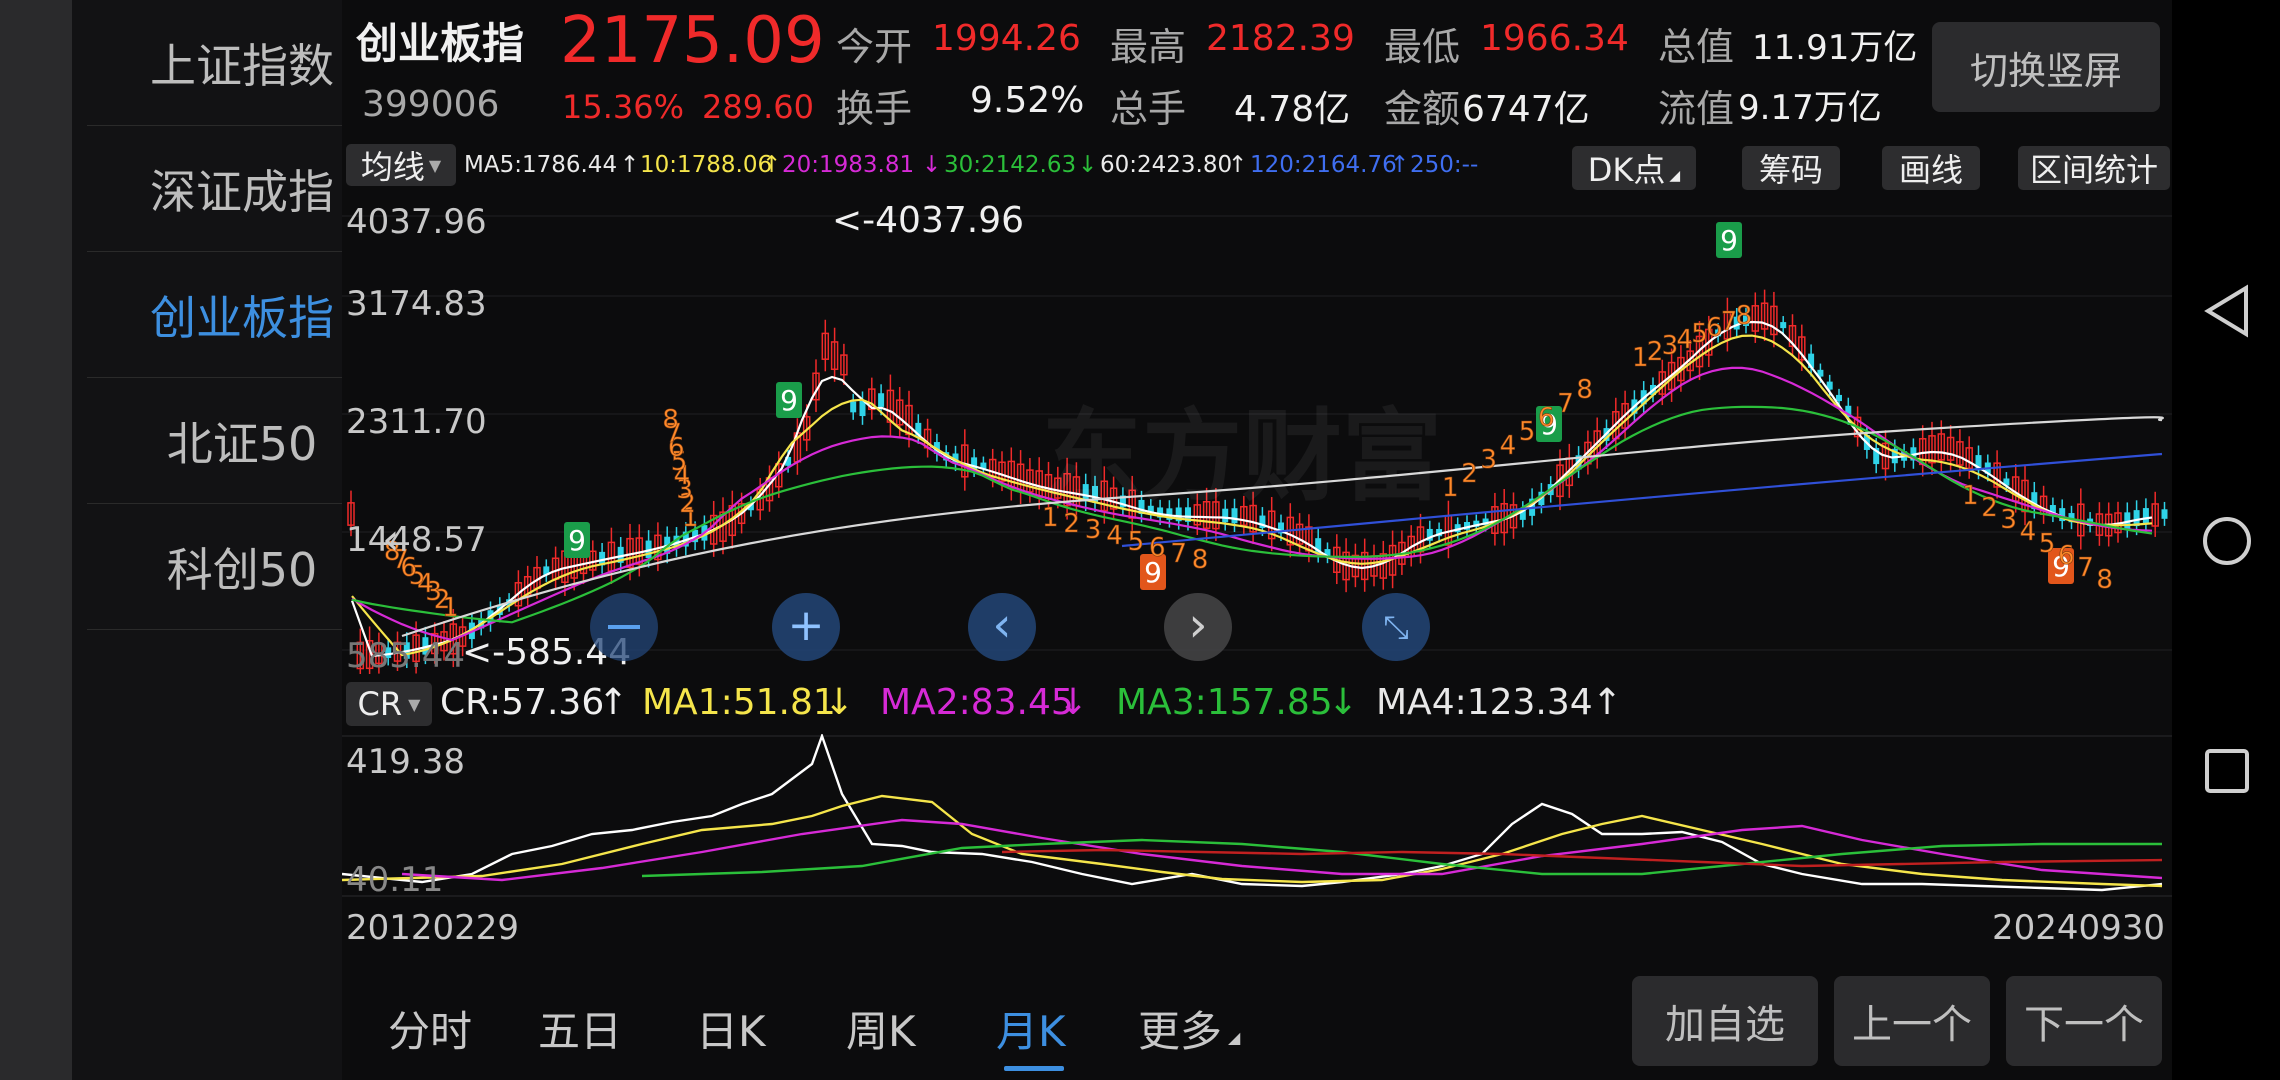  What do you see at coordinates (1508, 446) in the screenshot?
I see `buy-count-3-3: 4` at bounding box center [1508, 446].